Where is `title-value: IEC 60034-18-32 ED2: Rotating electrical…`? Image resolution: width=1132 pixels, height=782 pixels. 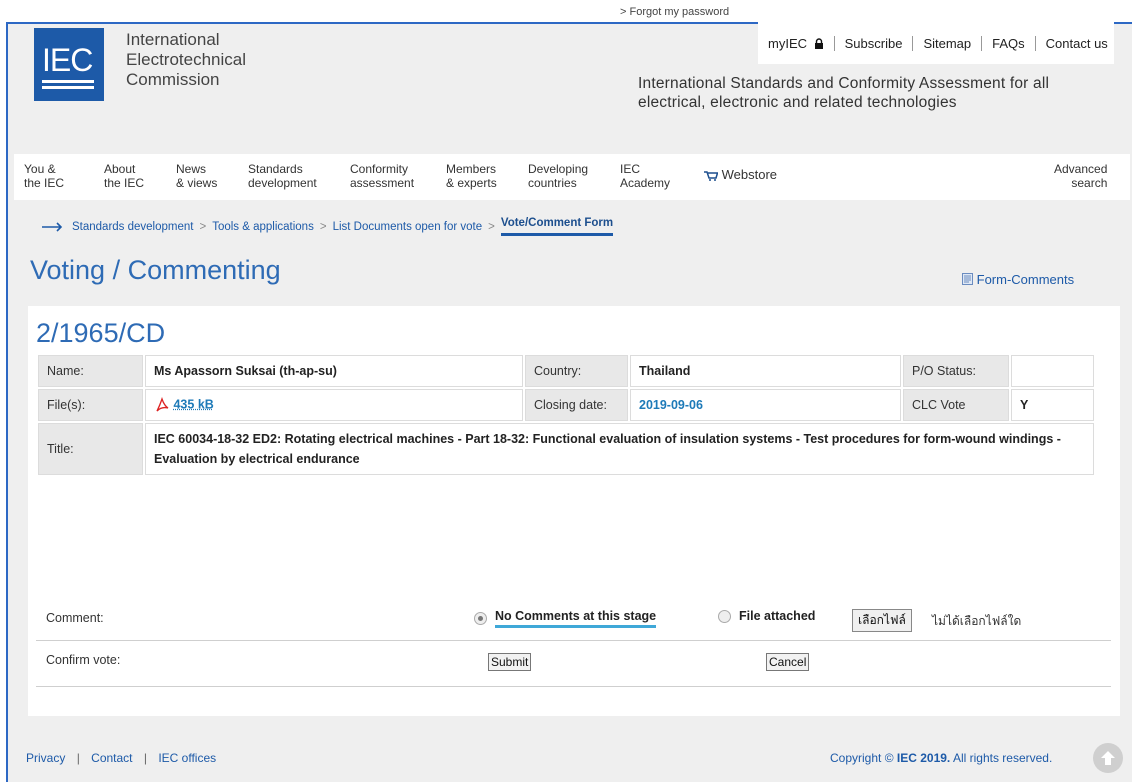 title-value: IEC 60034-18-32 ED2: Rotating electrical… is located at coordinates (619, 449).